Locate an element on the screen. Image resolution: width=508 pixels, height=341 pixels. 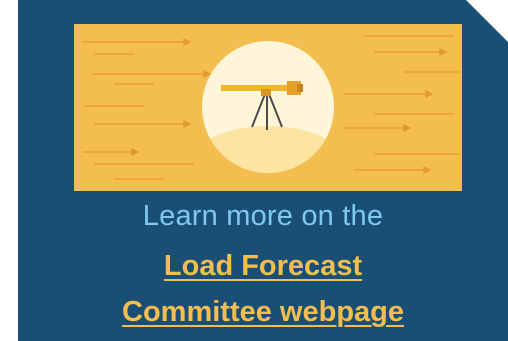
load-forecast-link: Load Forecast is located at coordinates (263, 266).